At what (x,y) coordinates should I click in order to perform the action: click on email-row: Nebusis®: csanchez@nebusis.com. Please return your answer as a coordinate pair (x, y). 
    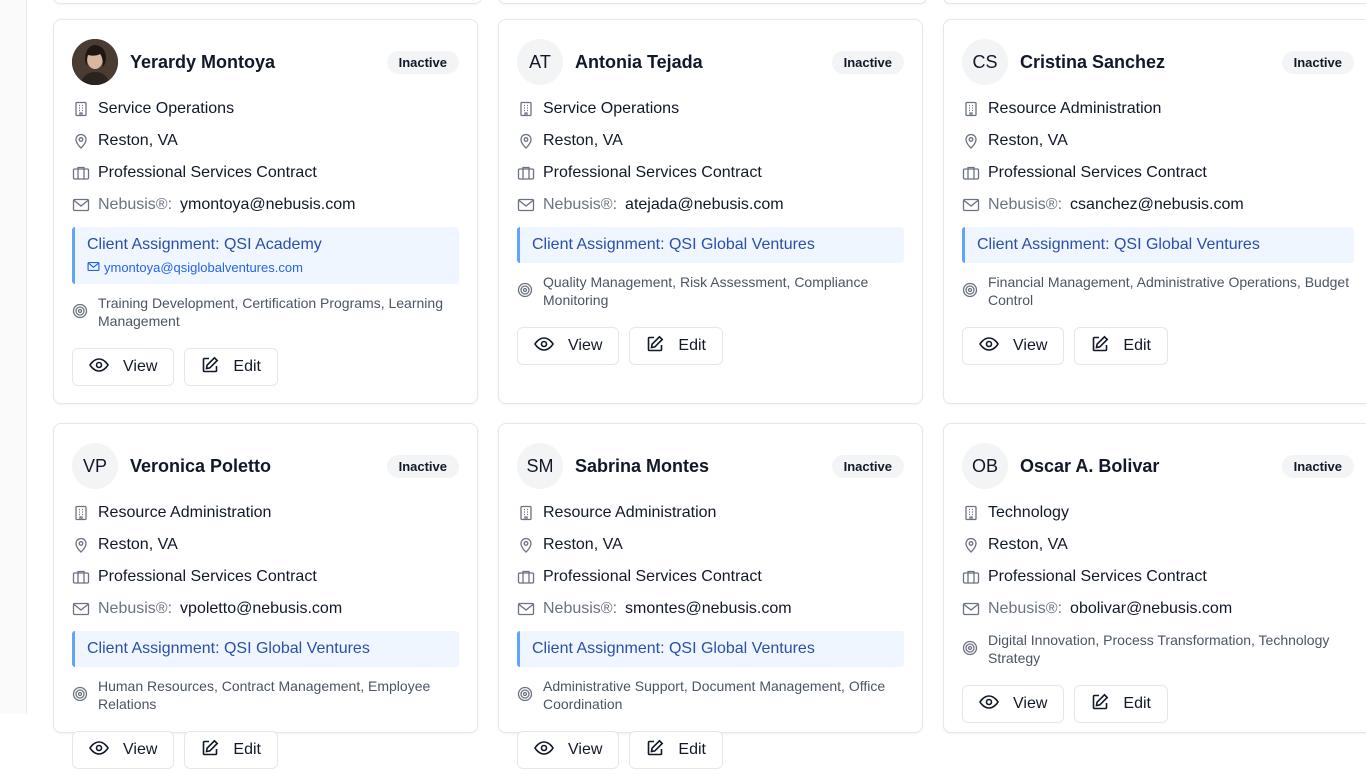
    Looking at the image, I should click on (1158, 205).